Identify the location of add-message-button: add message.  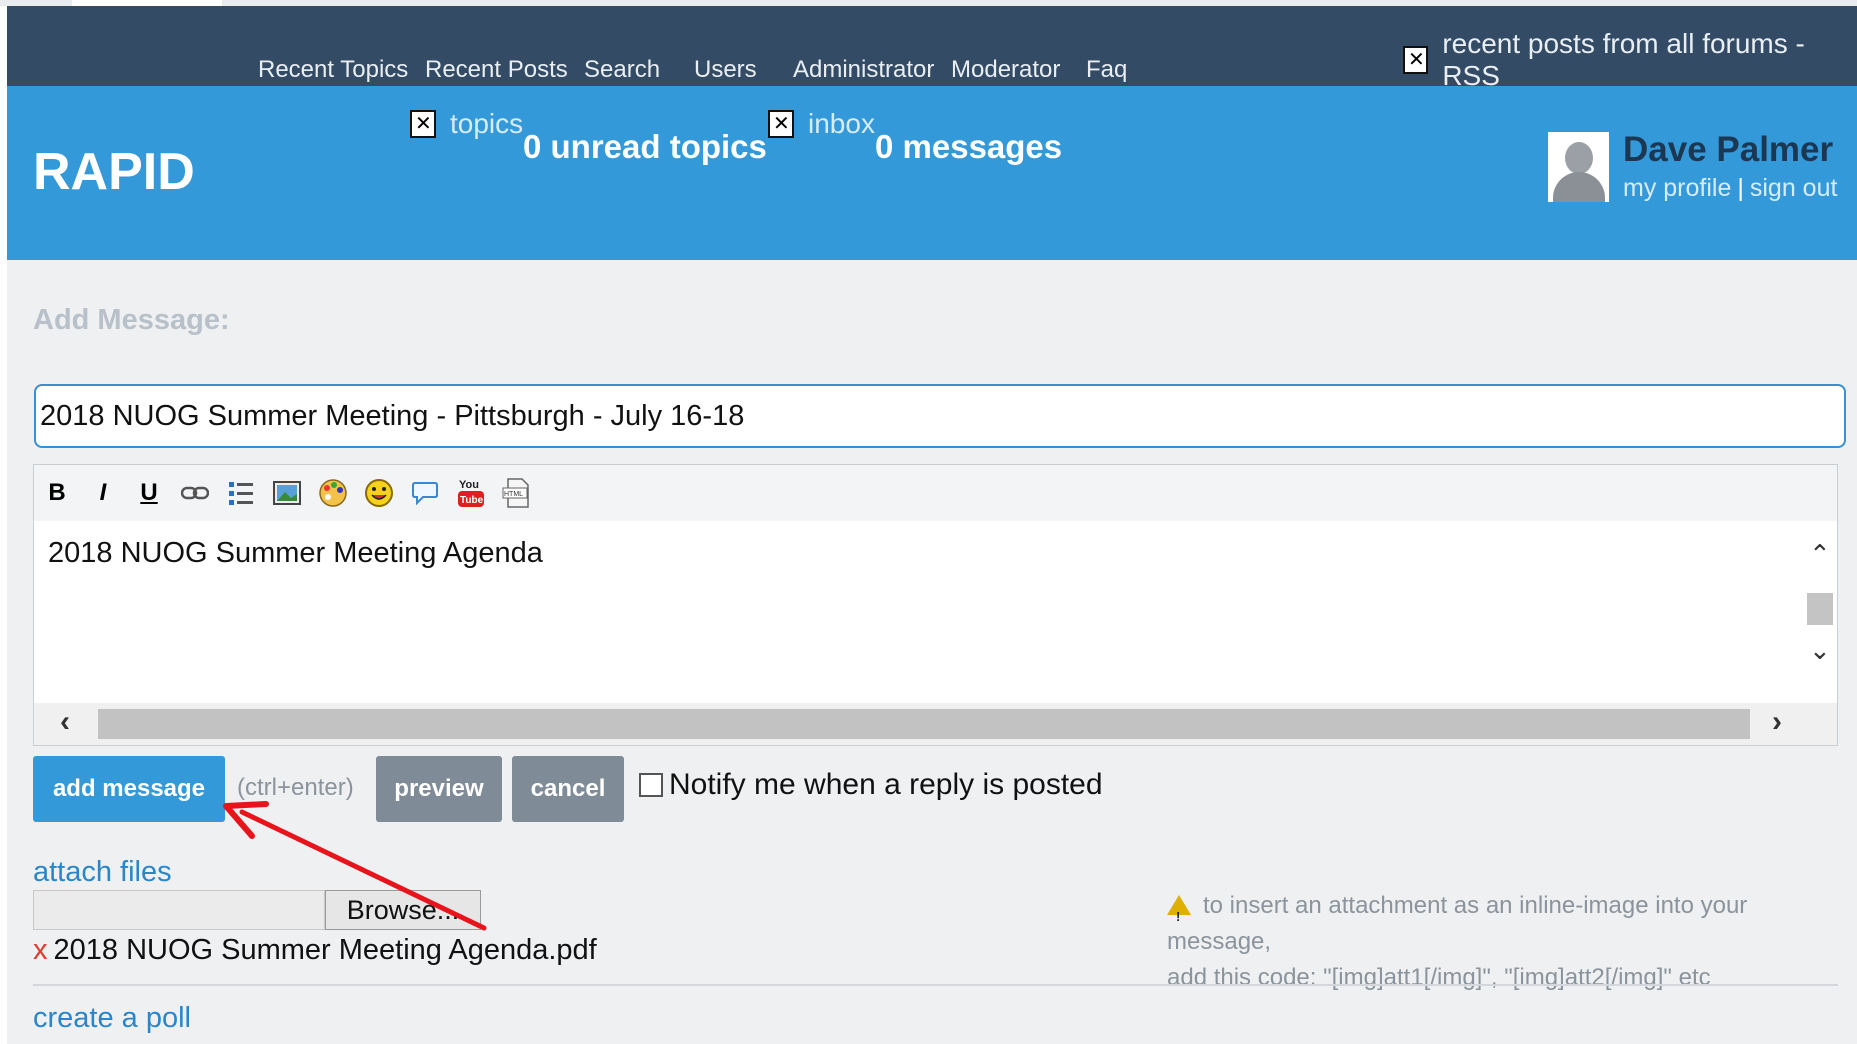
(129, 789).